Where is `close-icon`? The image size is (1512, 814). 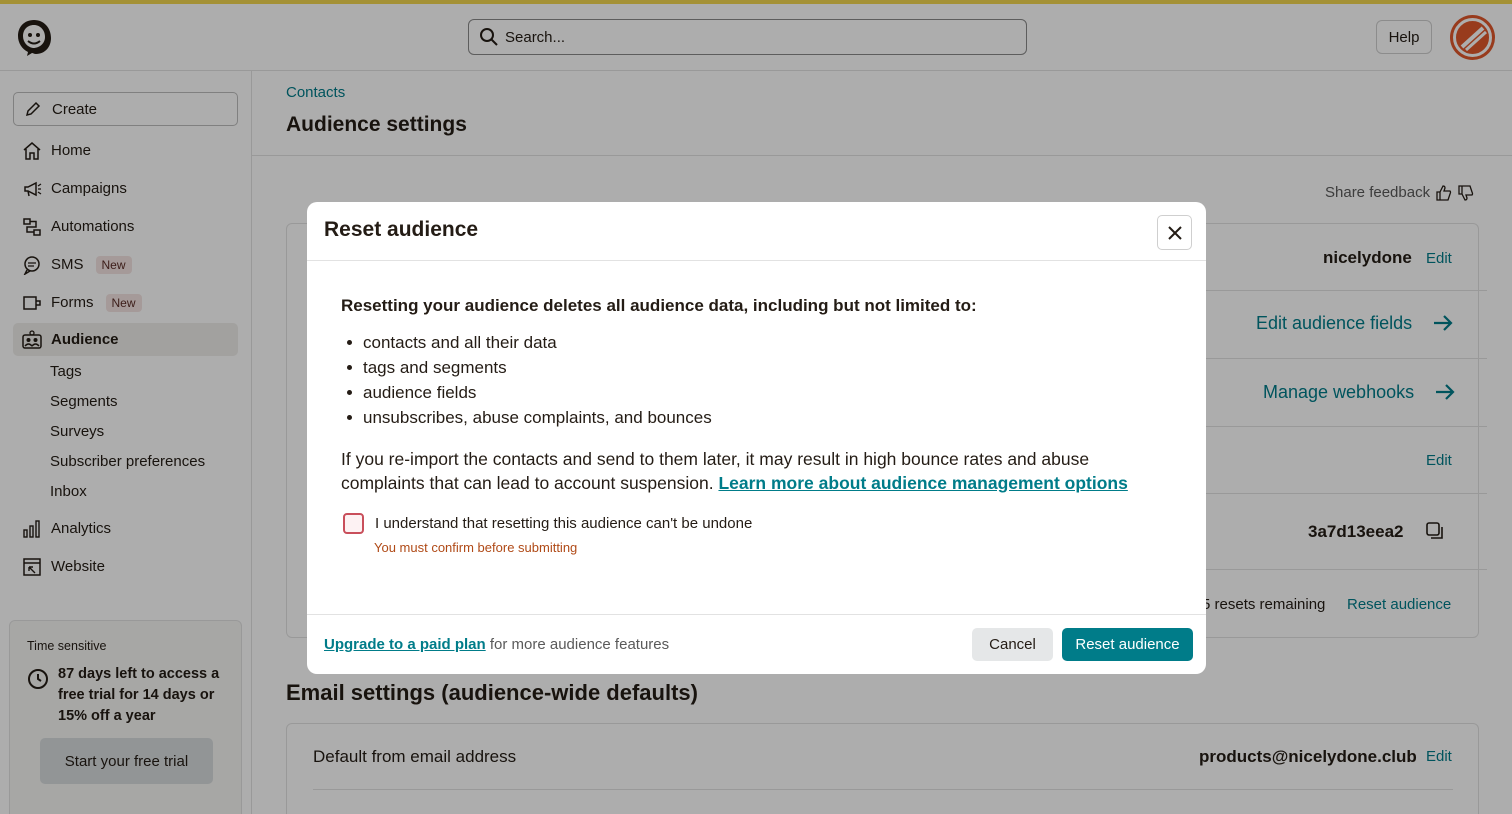 close-icon is located at coordinates (1174, 232).